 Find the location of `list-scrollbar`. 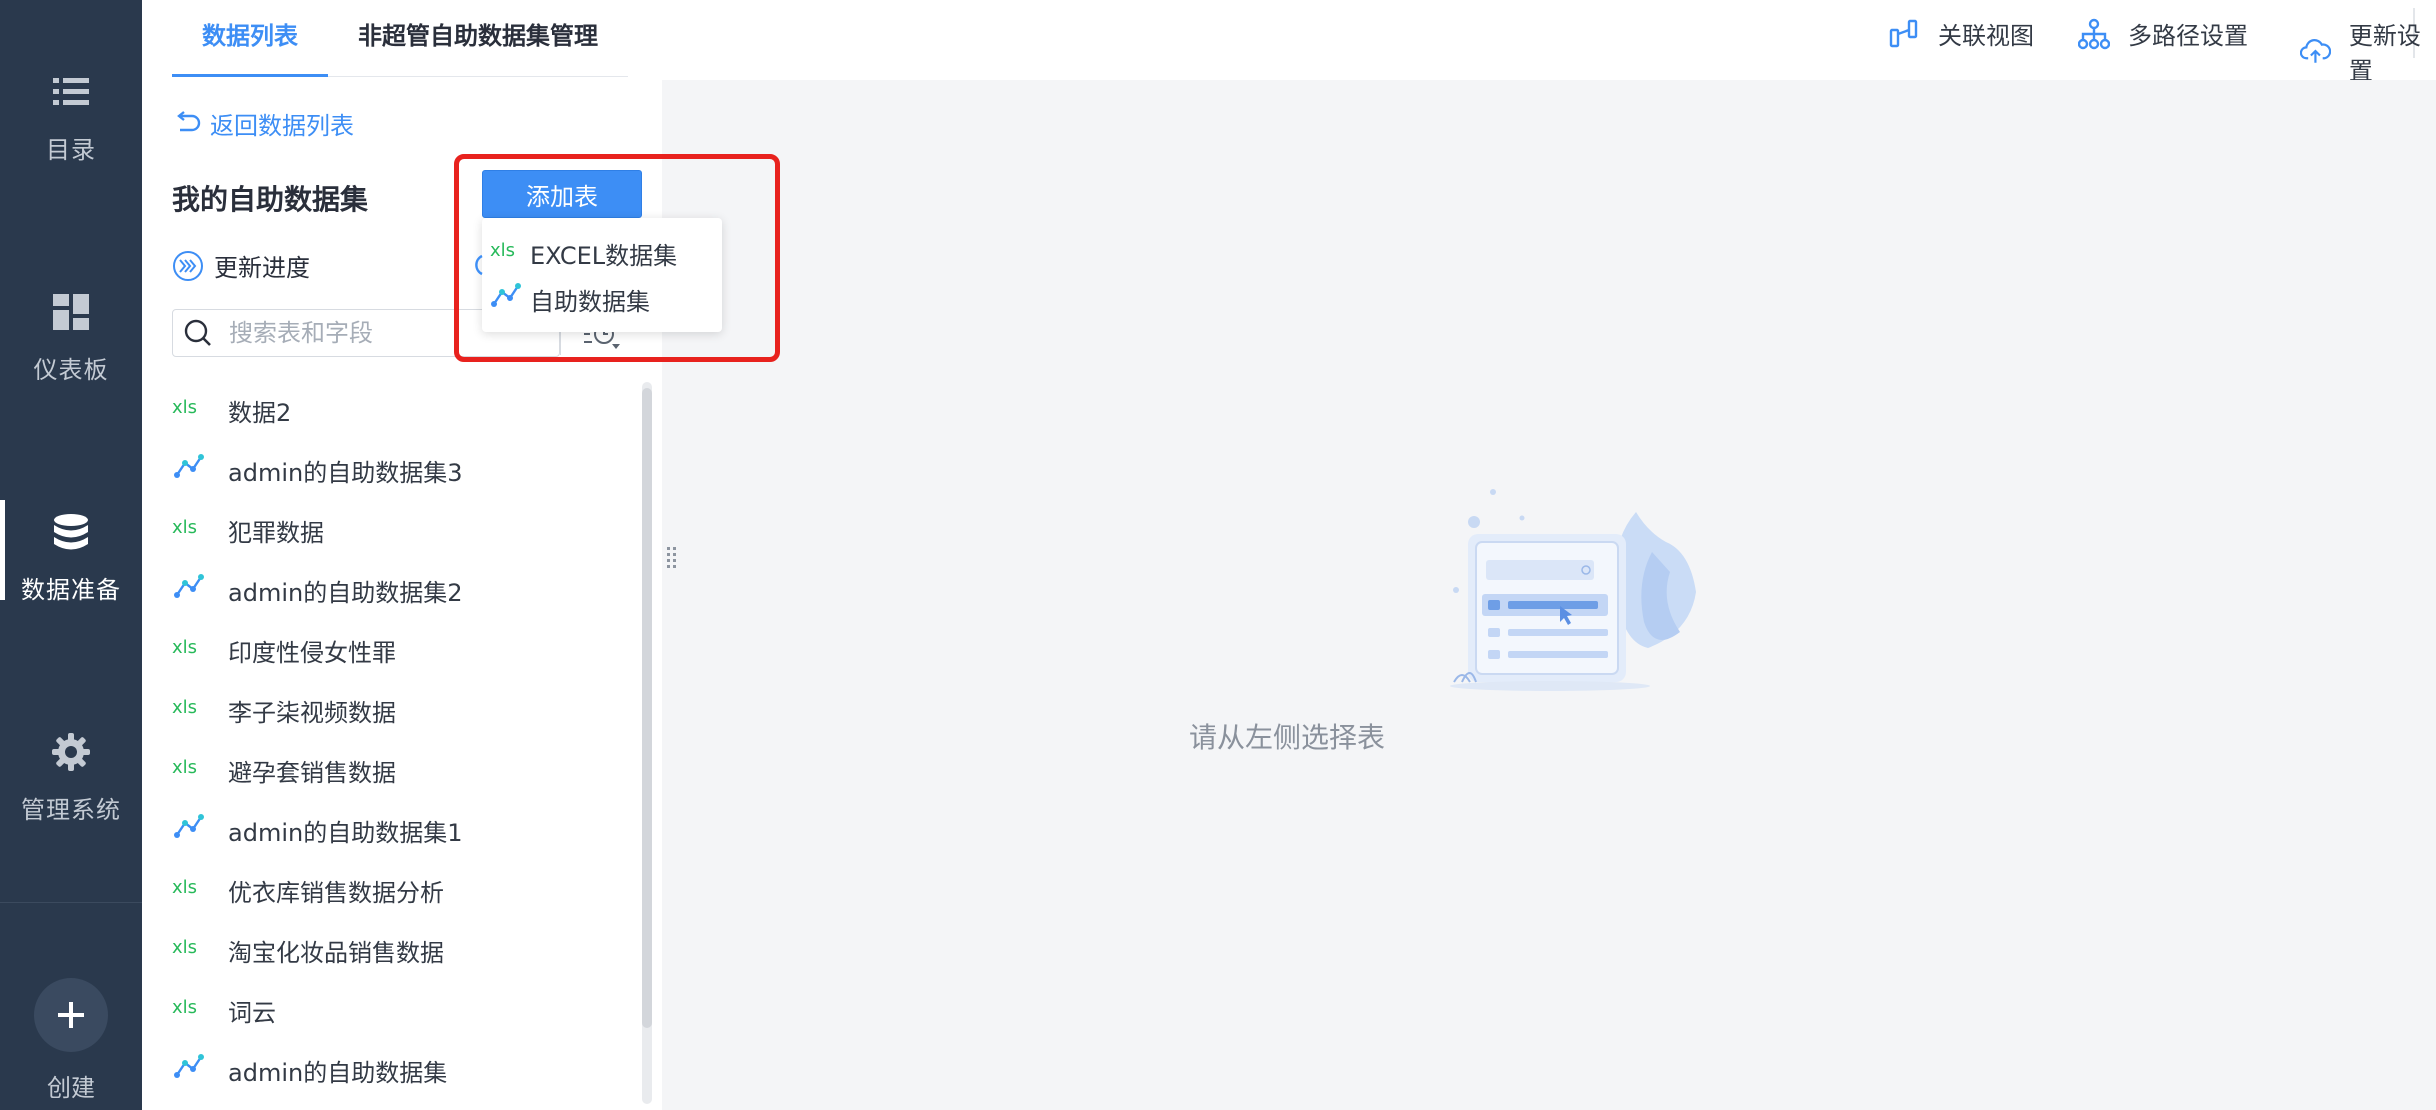

list-scrollbar is located at coordinates (647, 743).